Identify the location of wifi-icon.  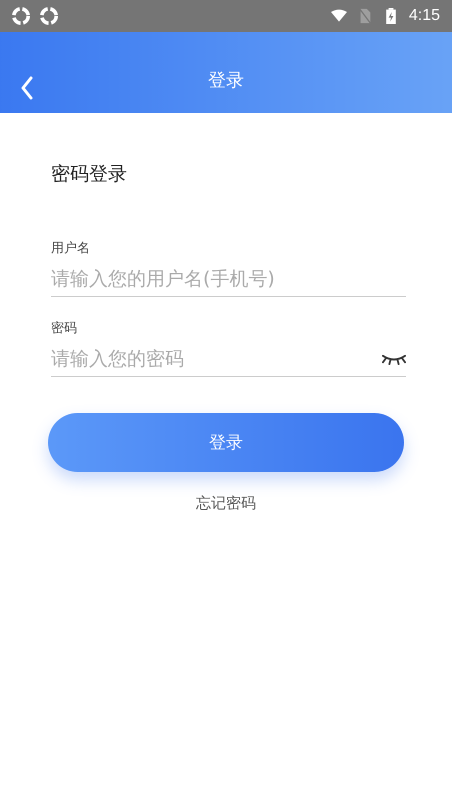
(338, 16).